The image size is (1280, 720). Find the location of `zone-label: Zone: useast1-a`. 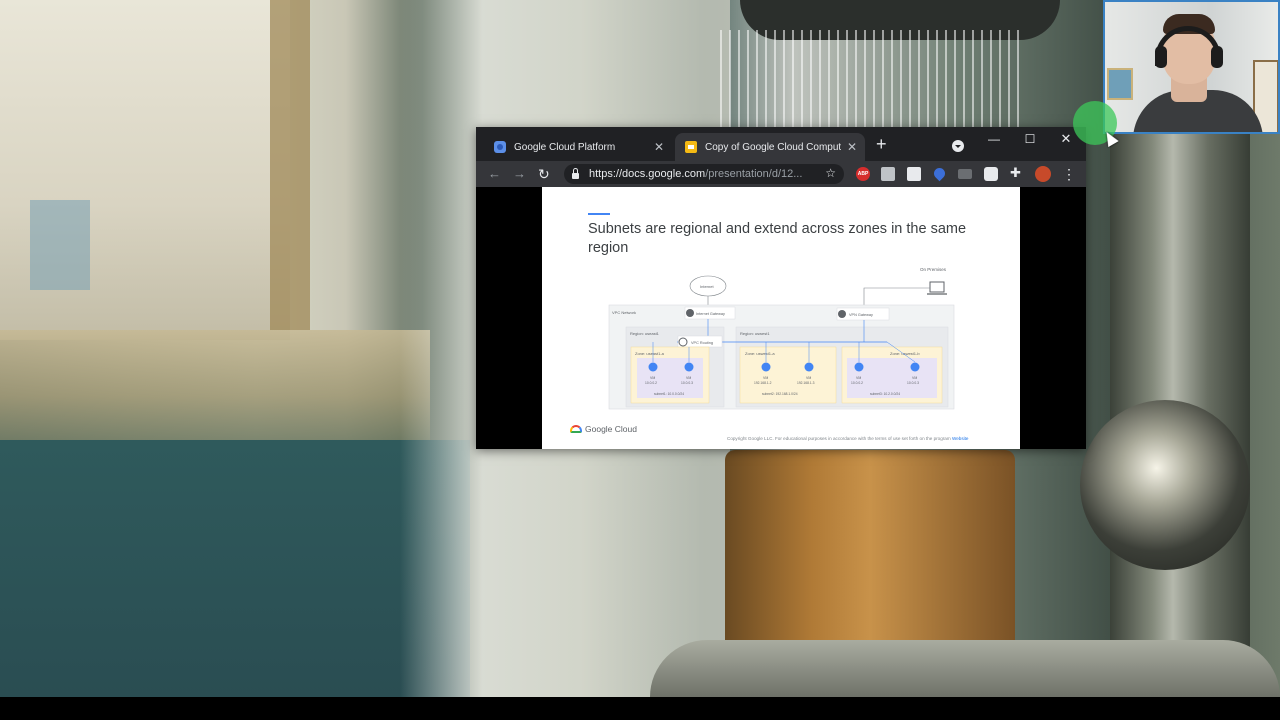

zone-label: Zone: useast1-a is located at coordinates (650, 353).